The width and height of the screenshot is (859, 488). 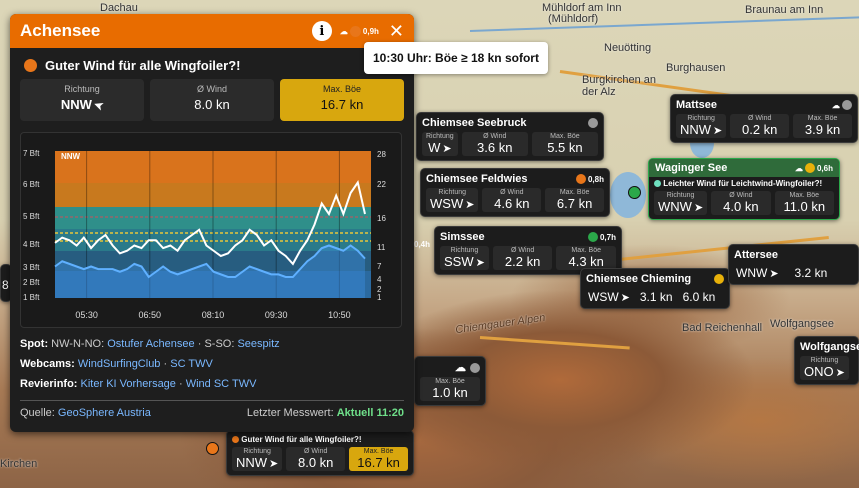 I want to click on panel-message: Guter Wind für alle Wingfoiler?!, so click(x=212, y=63).